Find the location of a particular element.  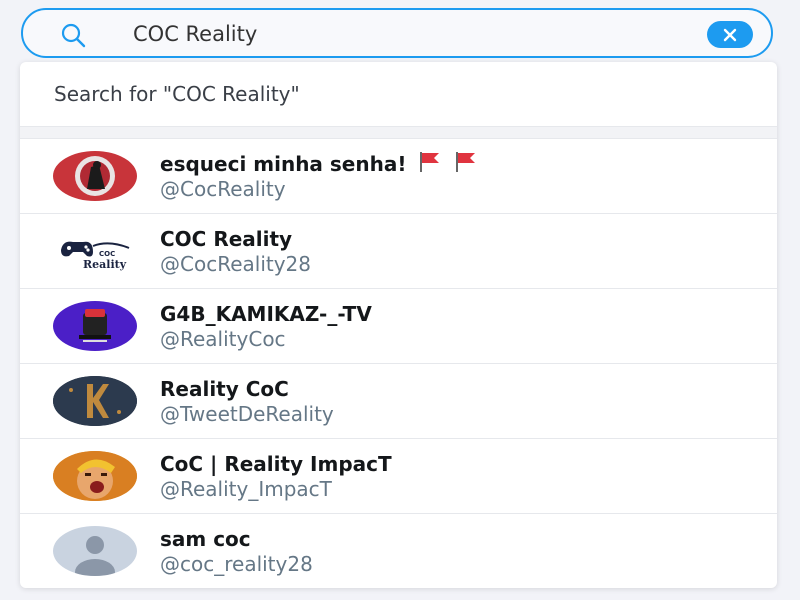

display-name: COC Reality is located at coordinates (226, 239).